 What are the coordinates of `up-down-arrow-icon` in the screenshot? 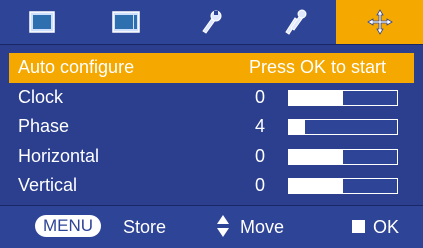 It's located at (223, 226).